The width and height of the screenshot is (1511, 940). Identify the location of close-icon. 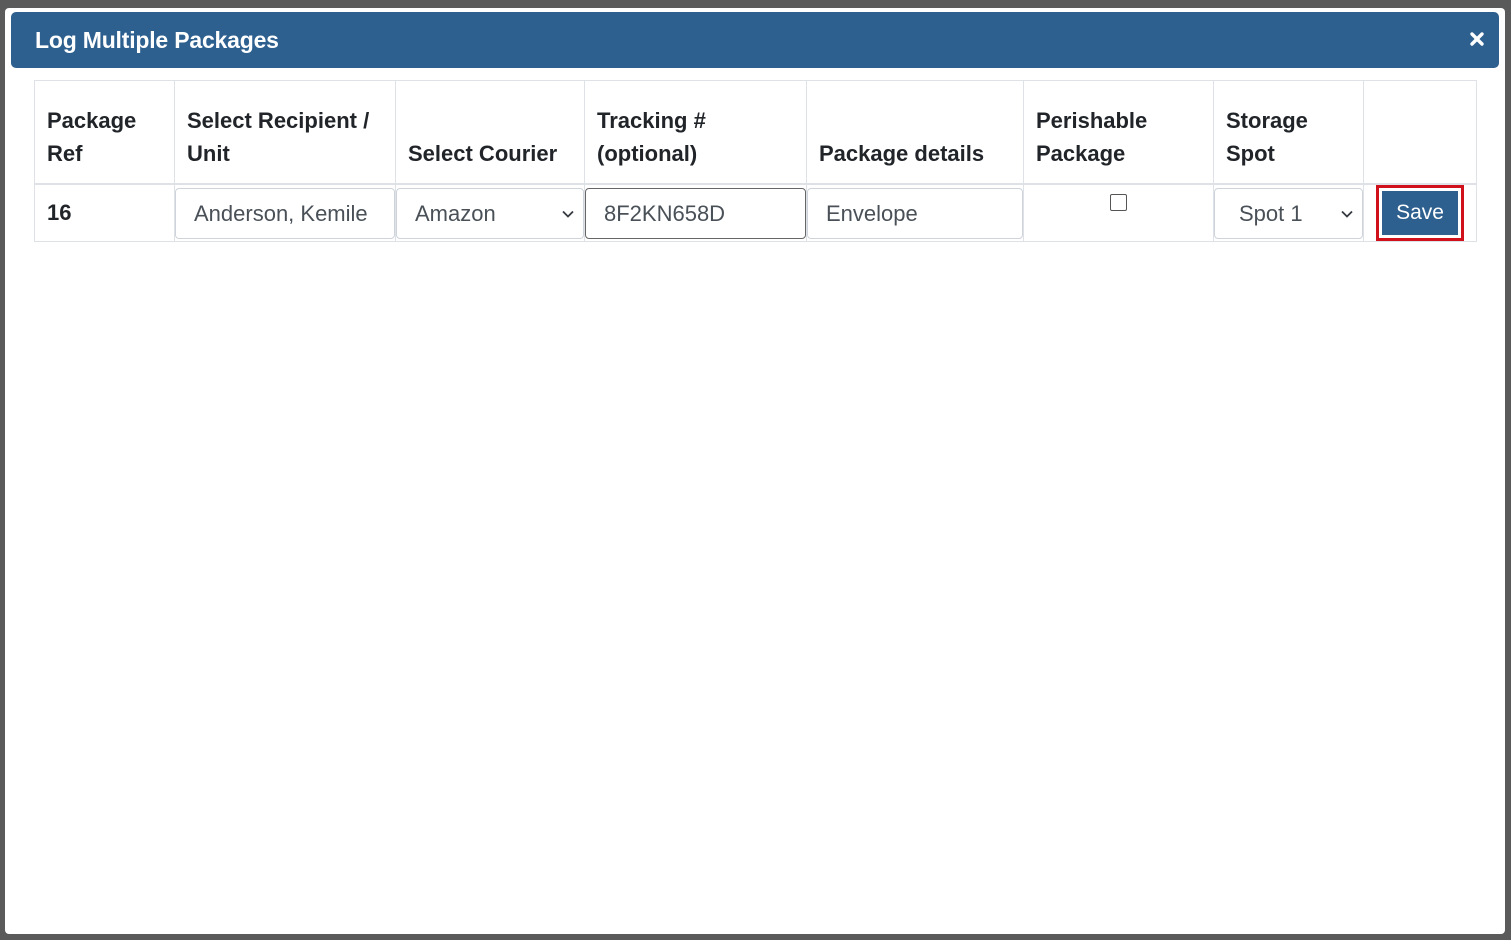
(1477, 39).